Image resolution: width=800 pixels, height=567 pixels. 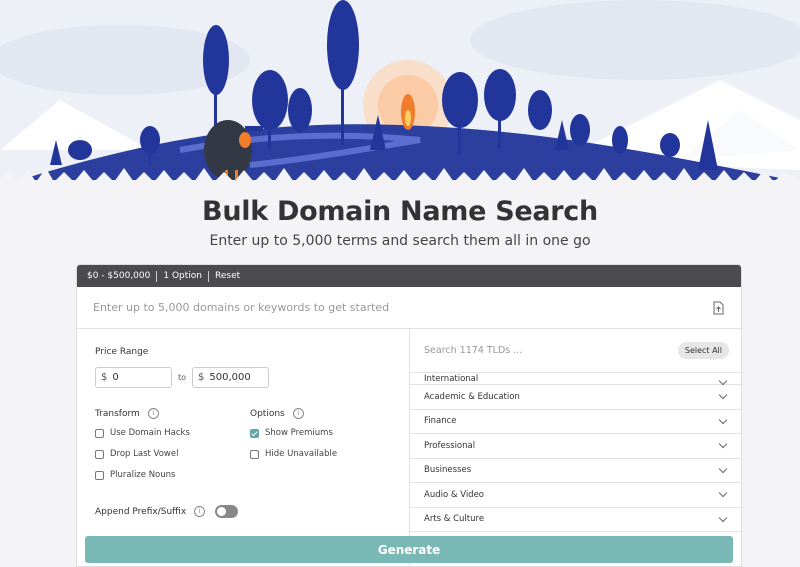 I want to click on transform-label: Transform, so click(x=117, y=413).